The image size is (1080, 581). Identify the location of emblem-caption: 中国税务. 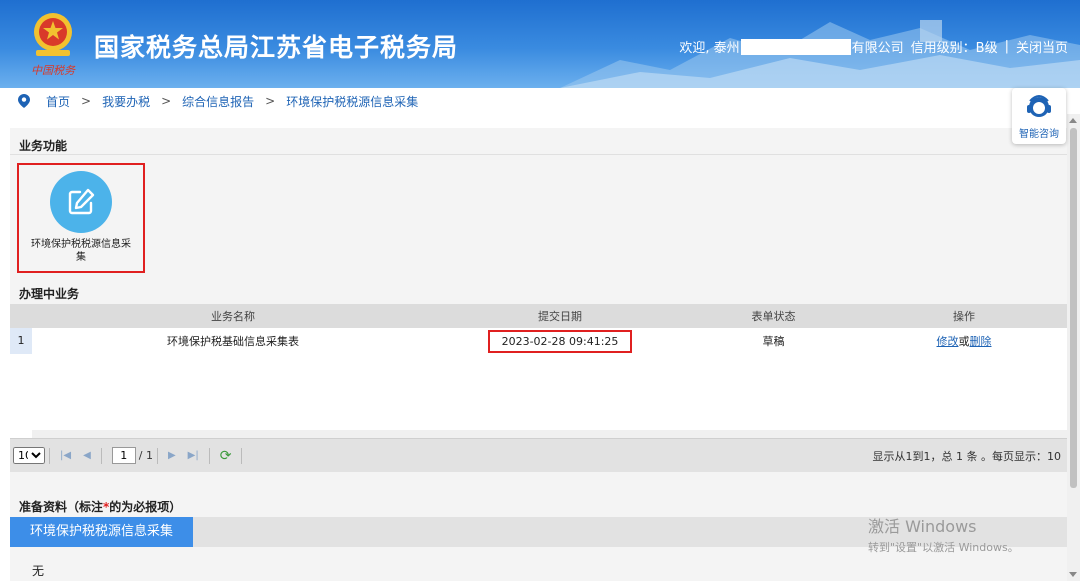
(53, 70).